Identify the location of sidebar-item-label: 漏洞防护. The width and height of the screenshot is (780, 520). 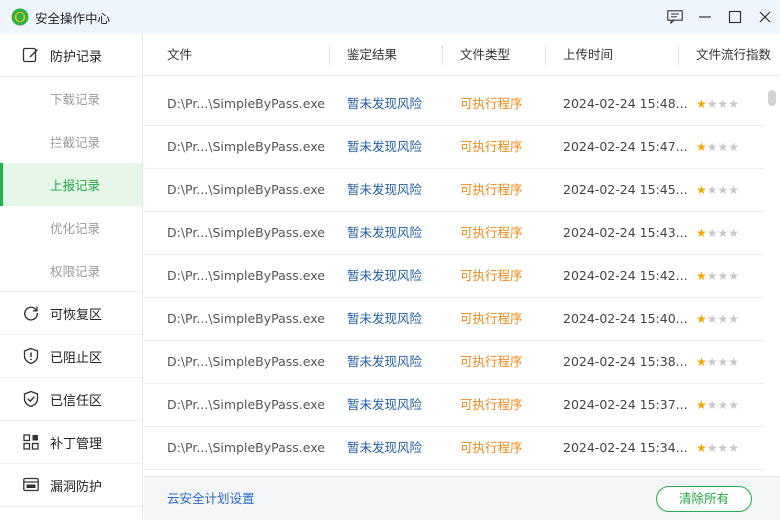
(76, 487).